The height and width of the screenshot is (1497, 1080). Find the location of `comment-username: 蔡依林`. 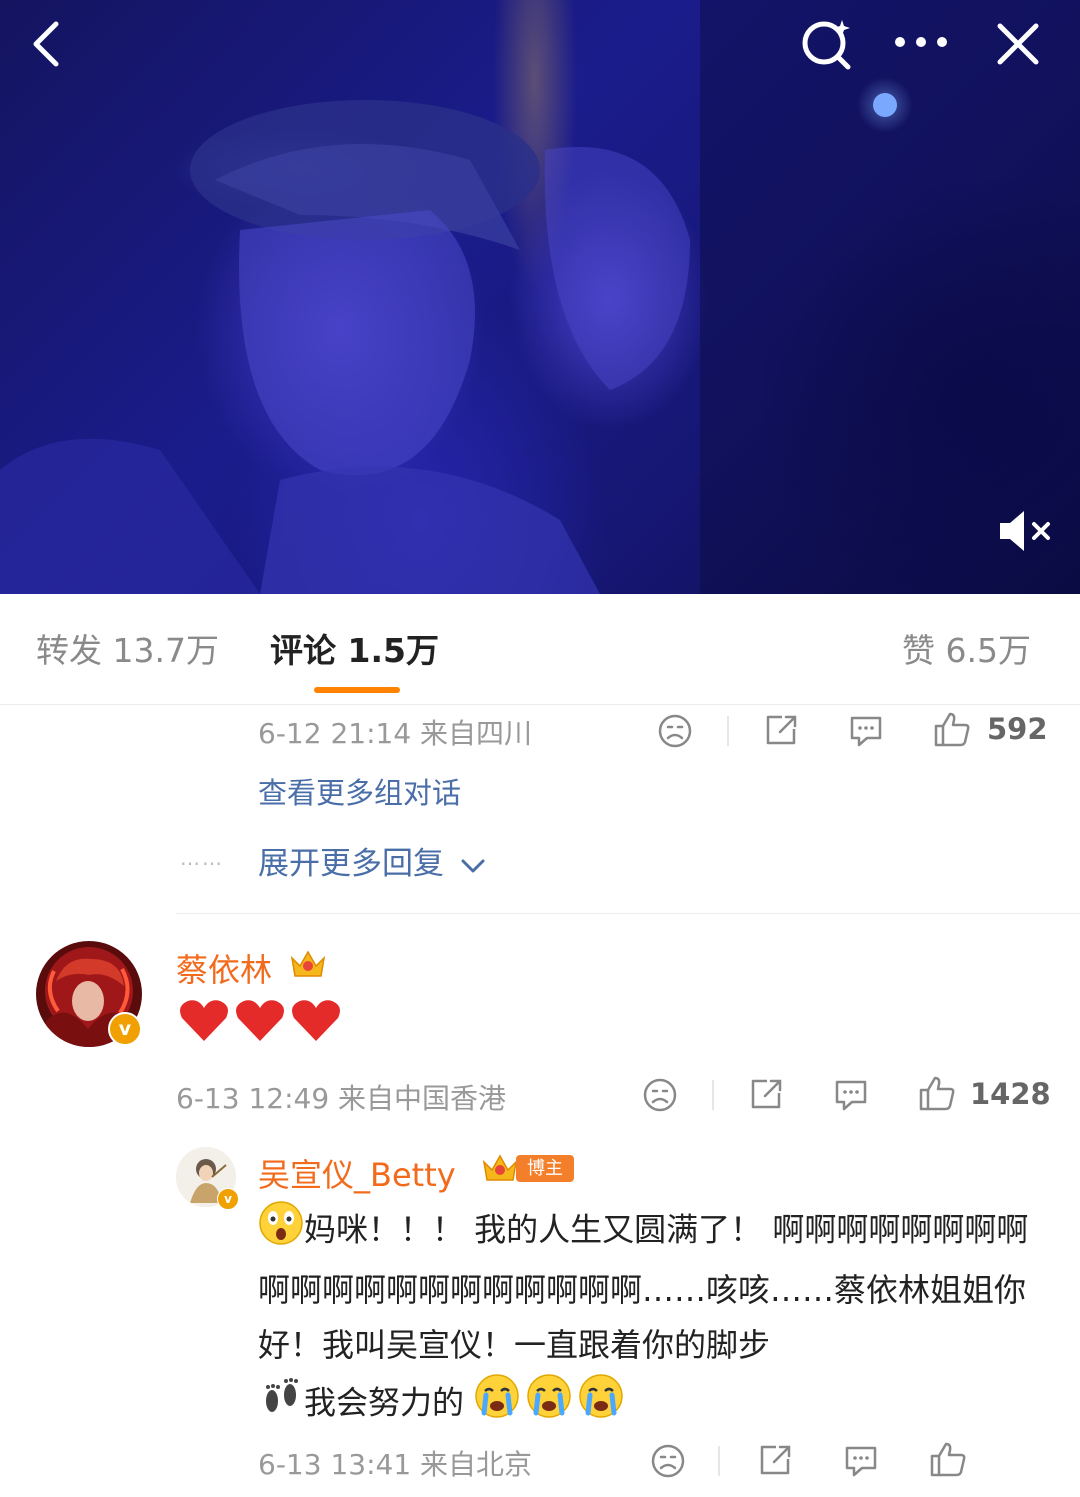

comment-username: 蔡依林 is located at coordinates (224, 968).